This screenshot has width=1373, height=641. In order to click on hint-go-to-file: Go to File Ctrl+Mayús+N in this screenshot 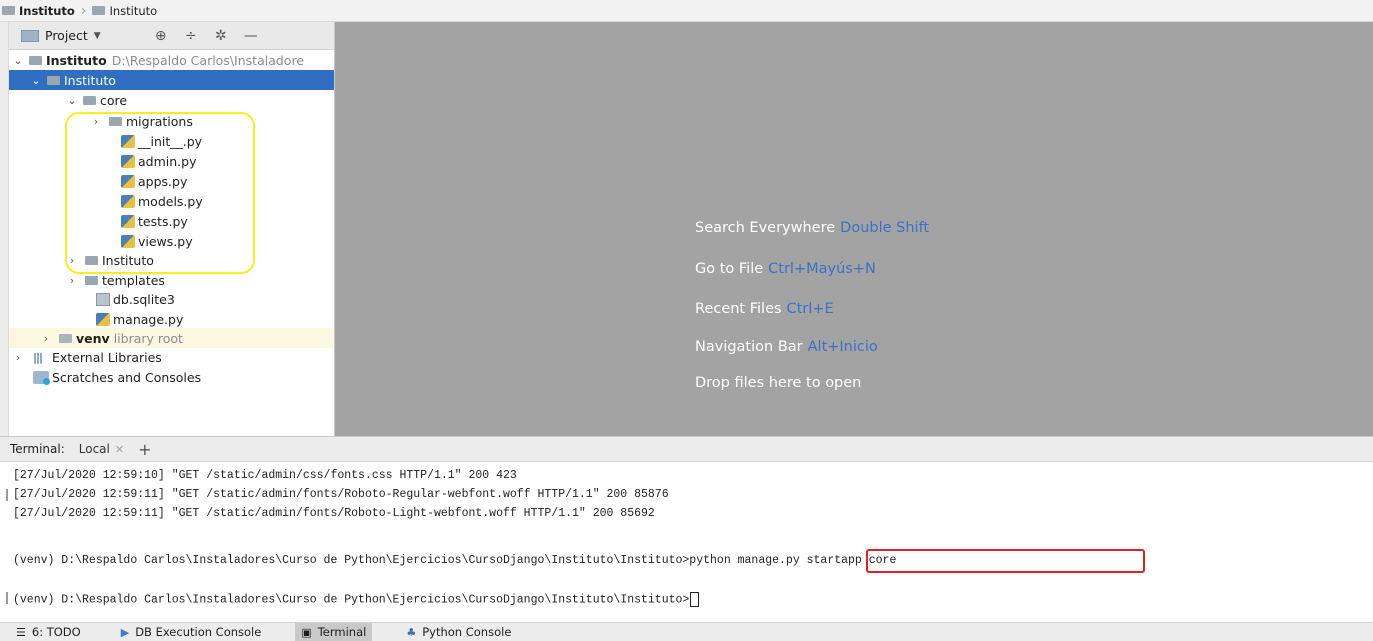, I will do `click(785, 269)`.